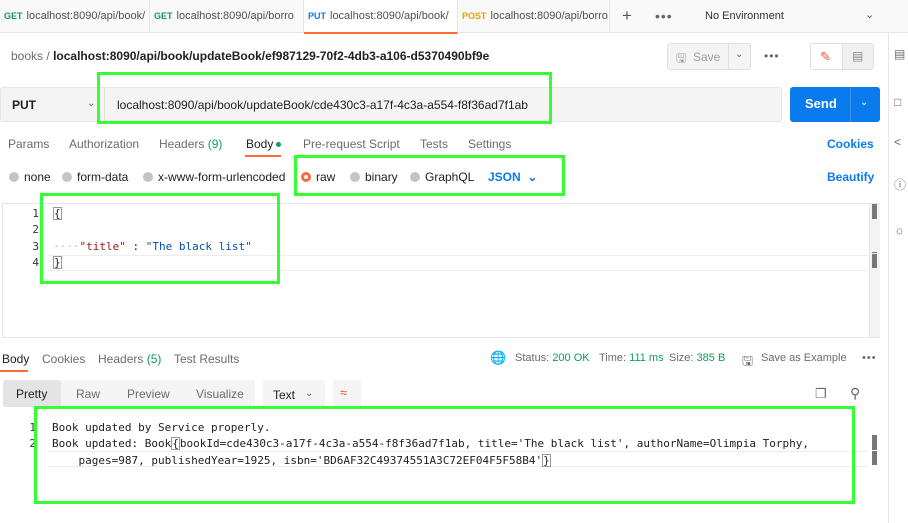  I want to click on tab-label: Headers, so click(121, 359).